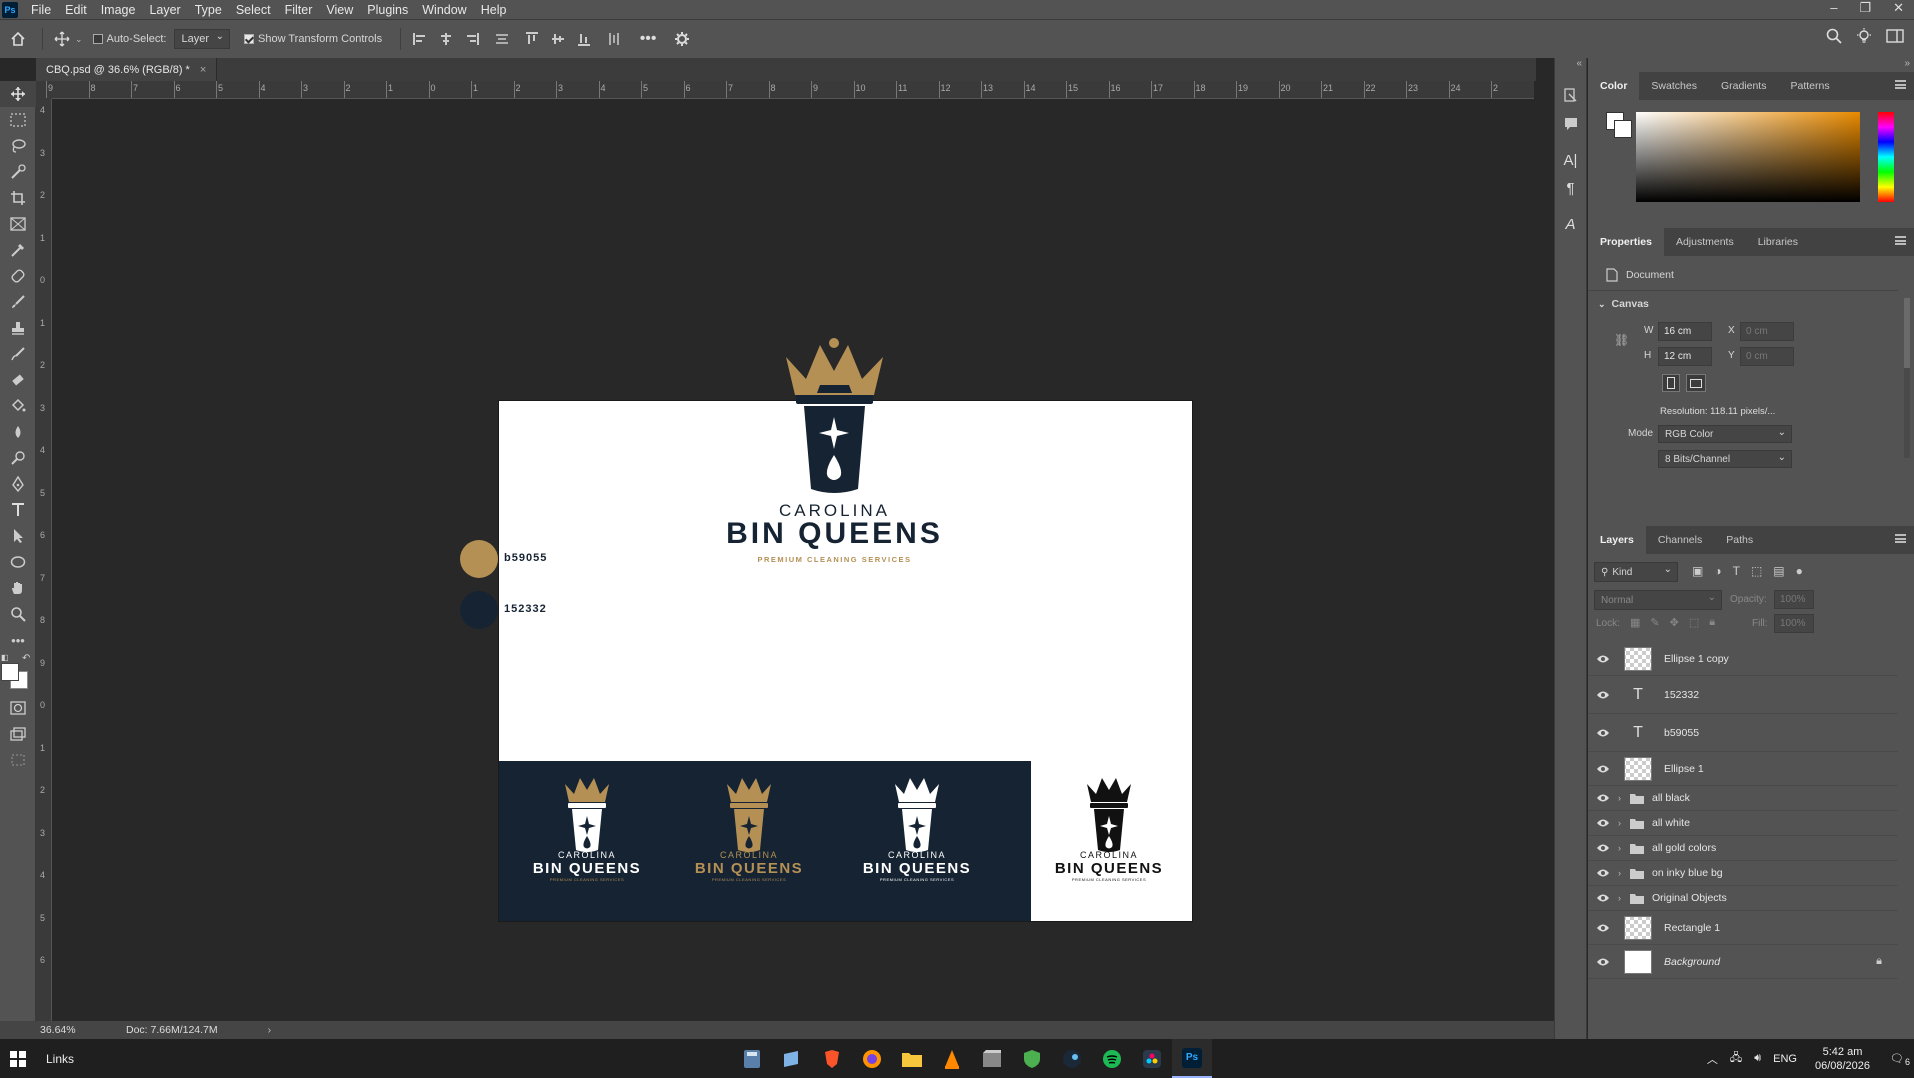 This screenshot has width=1914, height=1078. What do you see at coordinates (502, 39) in the screenshot?
I see `distribute-icon` at bounding box center [502, 39].